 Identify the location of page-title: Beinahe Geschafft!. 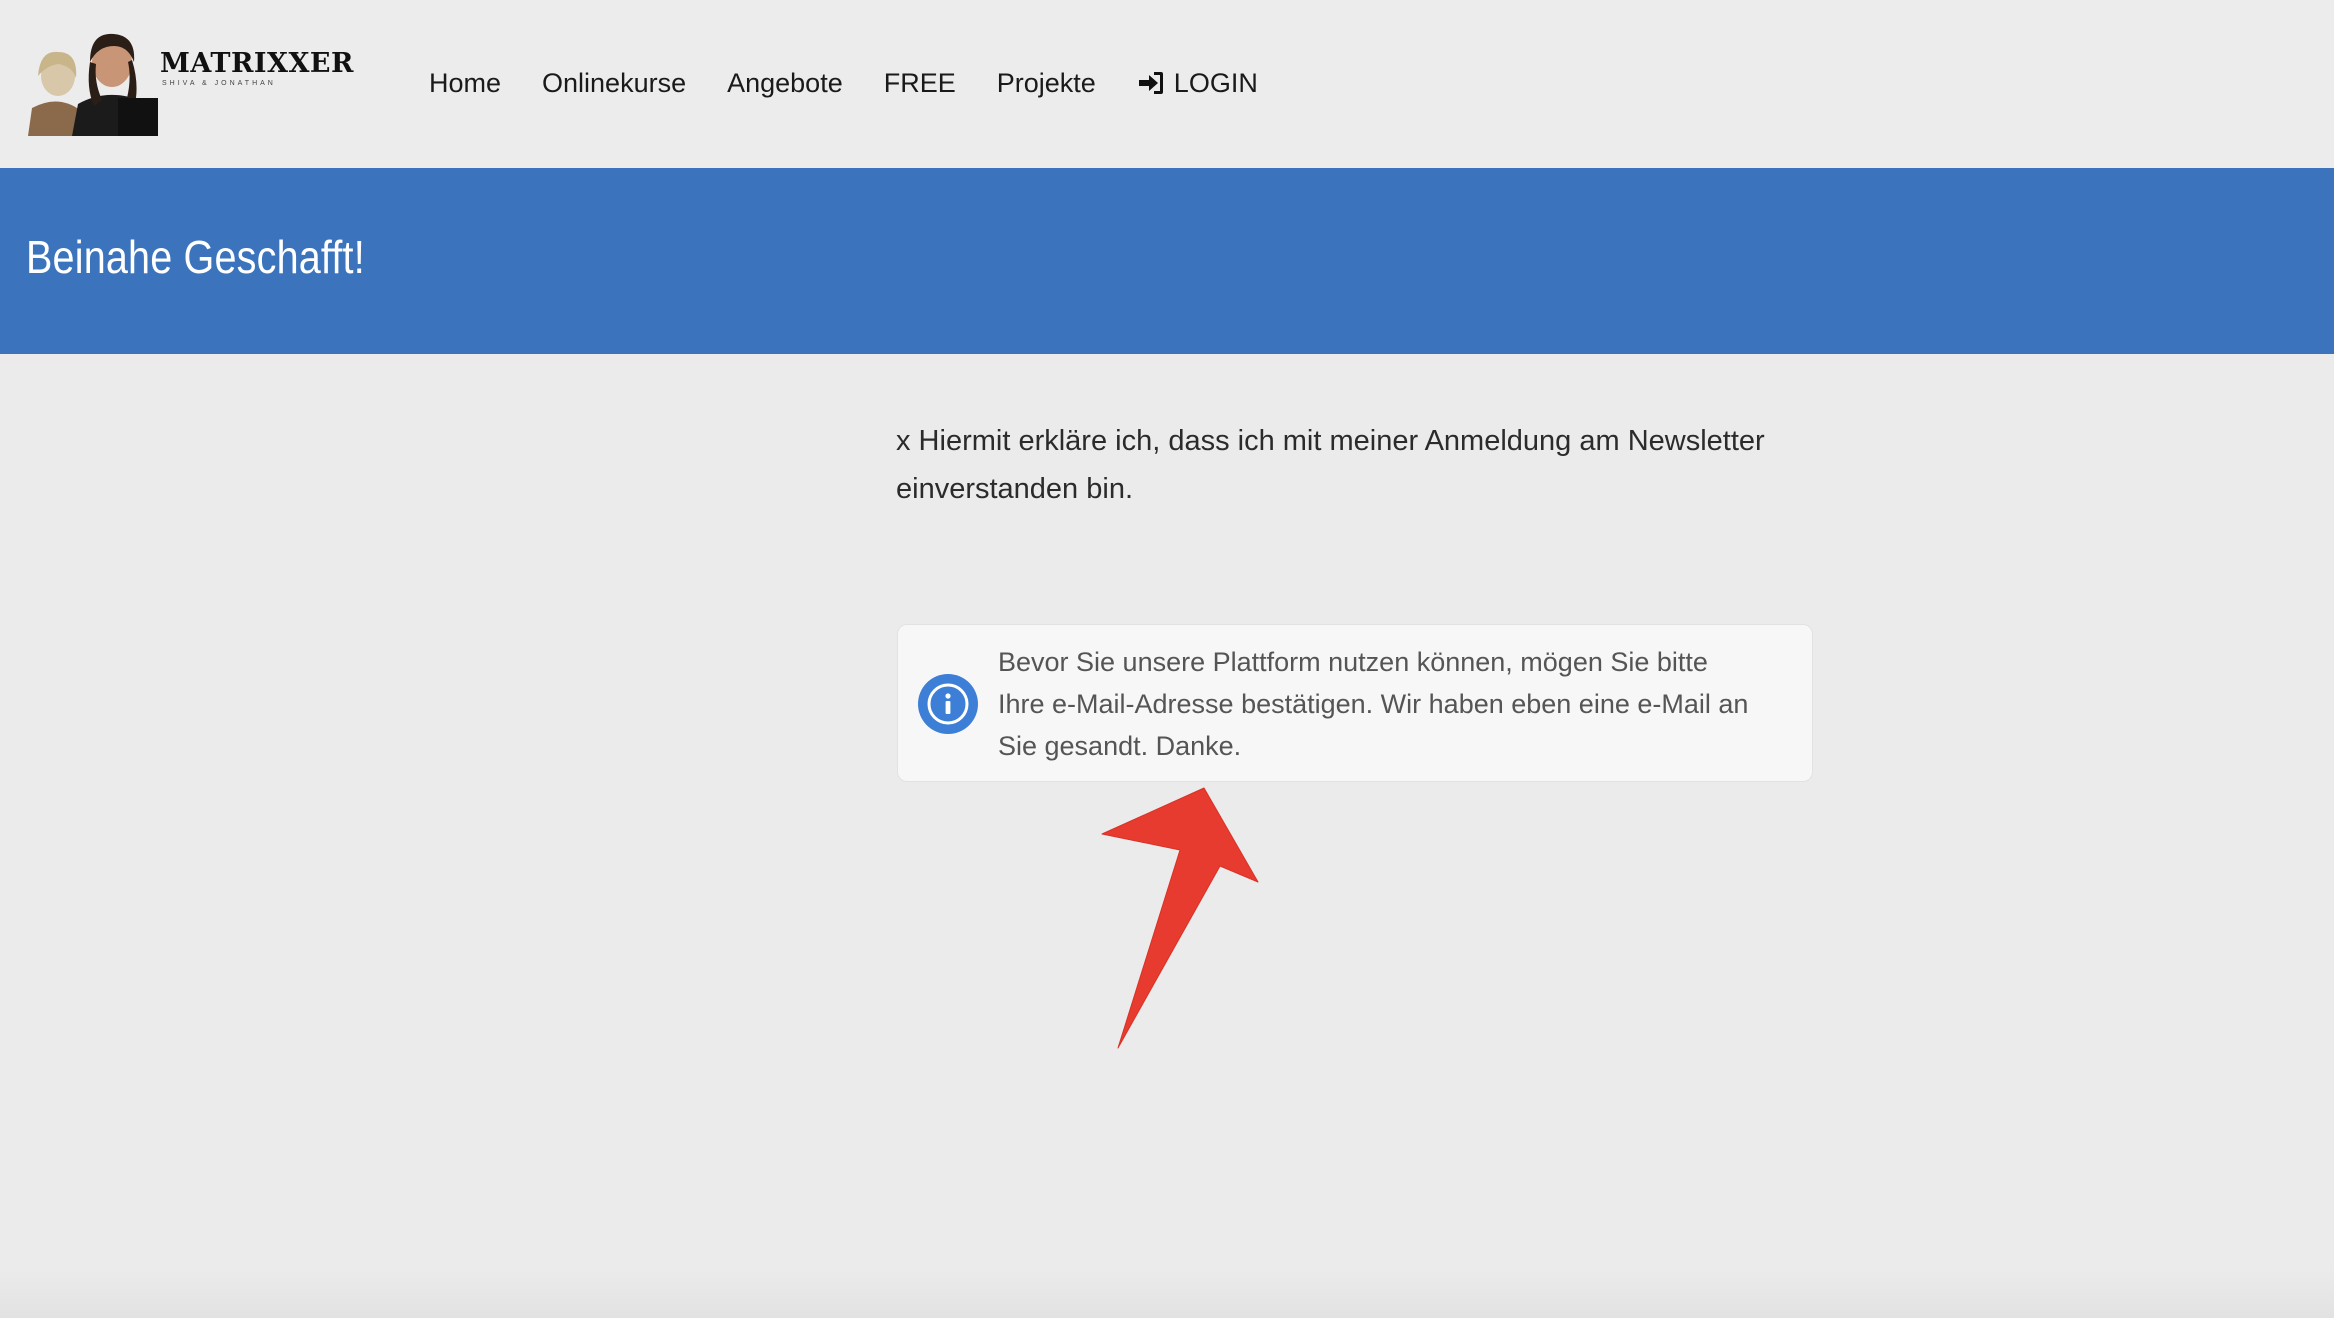
(195, 257).